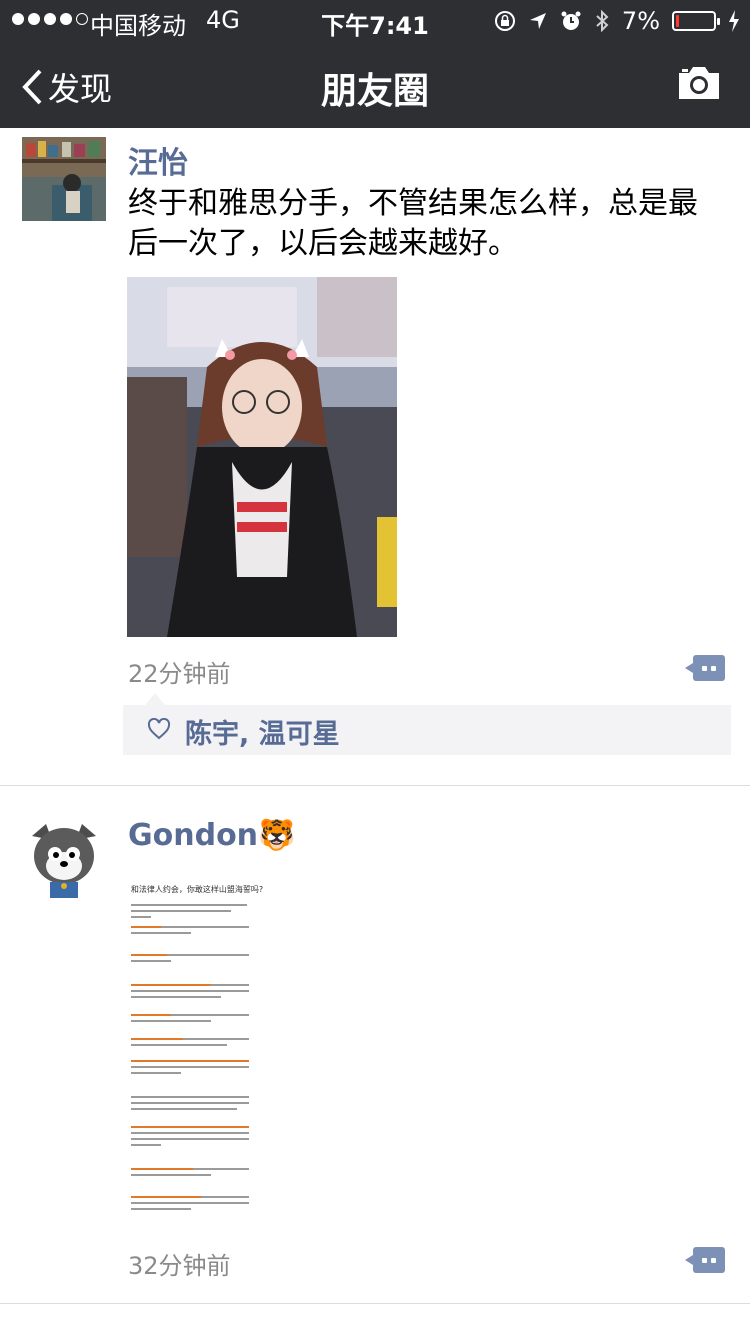  What do you see at coordinates (179, 1266) in the screenshot?
I see `post-timestamp: 32分钟前` at bounding box center [179, 1266].